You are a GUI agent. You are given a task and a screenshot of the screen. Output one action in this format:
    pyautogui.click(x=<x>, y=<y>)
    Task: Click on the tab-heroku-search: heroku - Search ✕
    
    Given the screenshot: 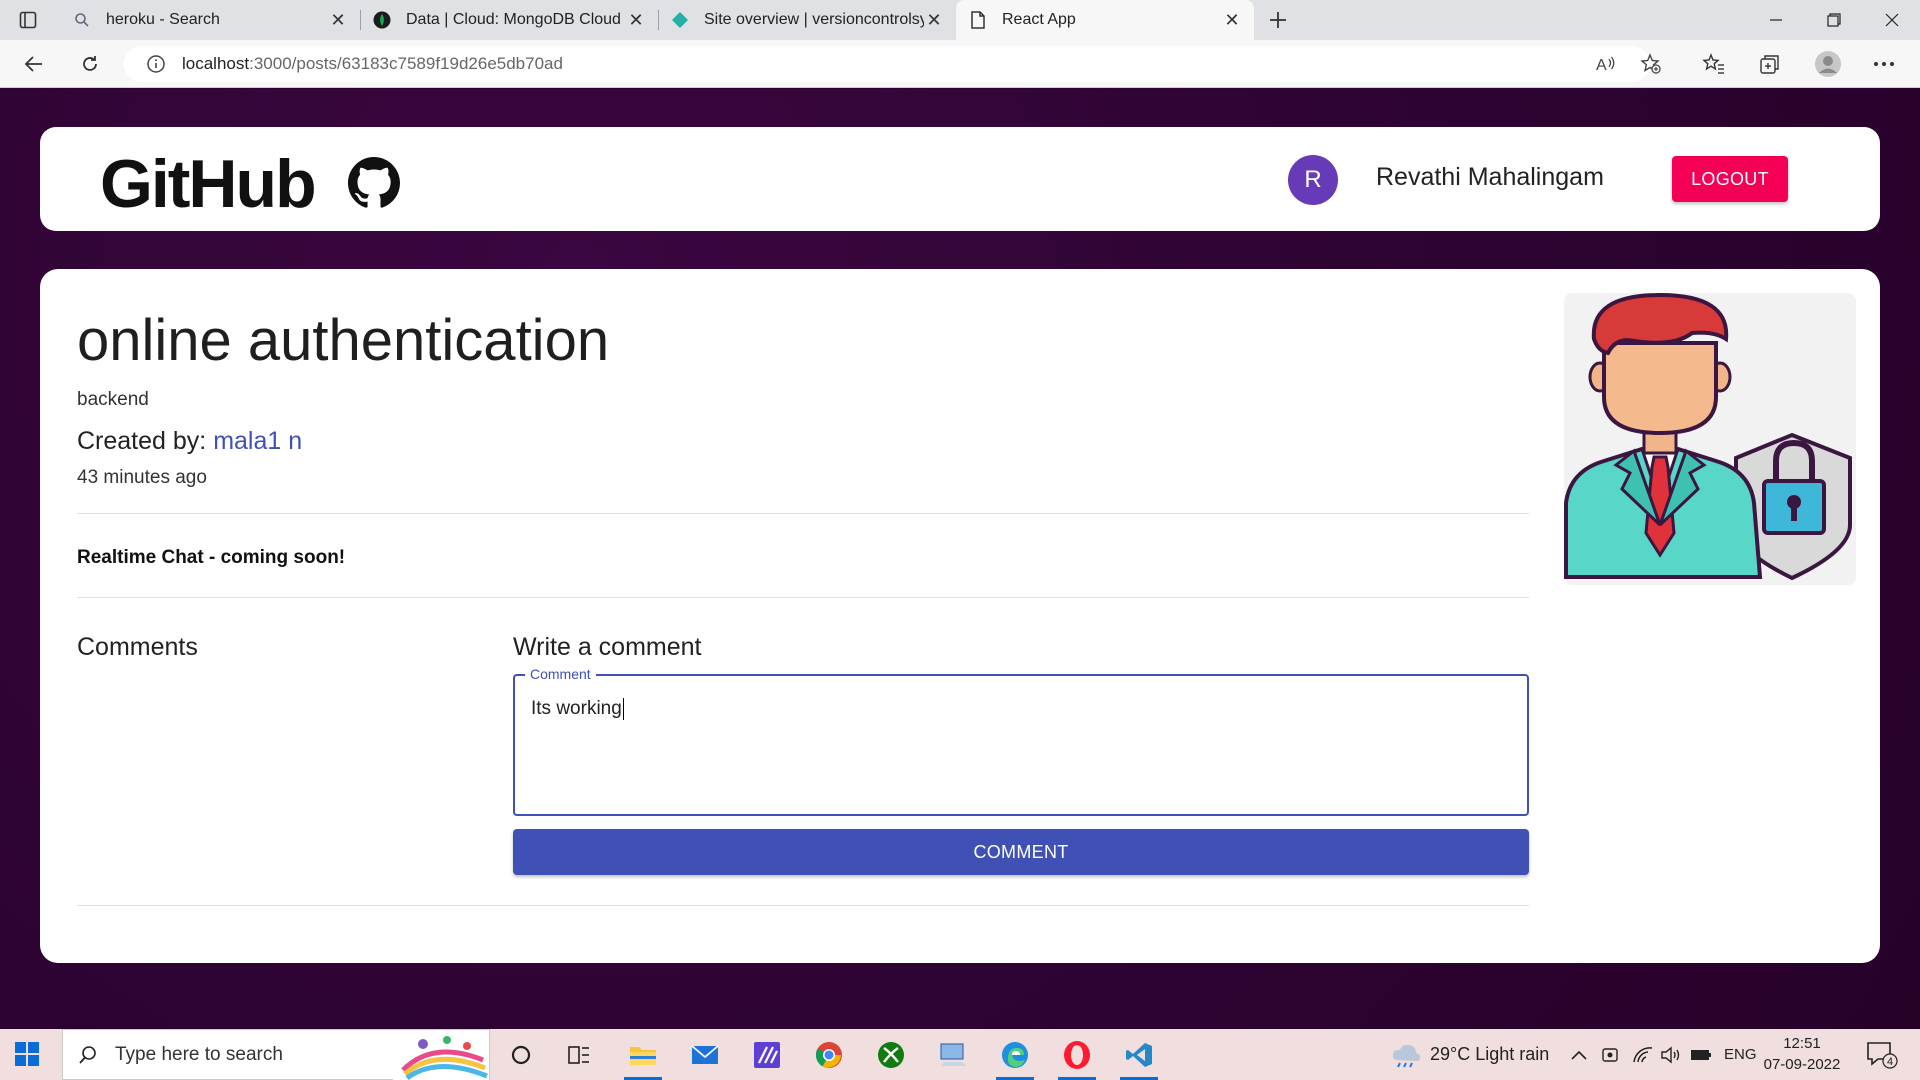 What is the action you would take?
    pyautogui.click(x=210, y=20)
    